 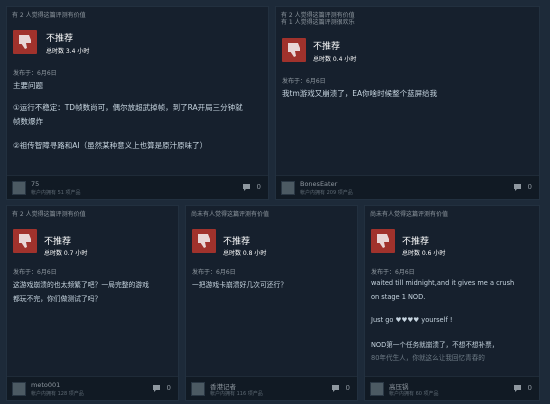 What do you see at coordinates (81, 285) in the screenshot?
I see `review-text-line: 这游戏崩溃的也太频繁了吧？一局完整的游戏` at bounding box center [81, 285].